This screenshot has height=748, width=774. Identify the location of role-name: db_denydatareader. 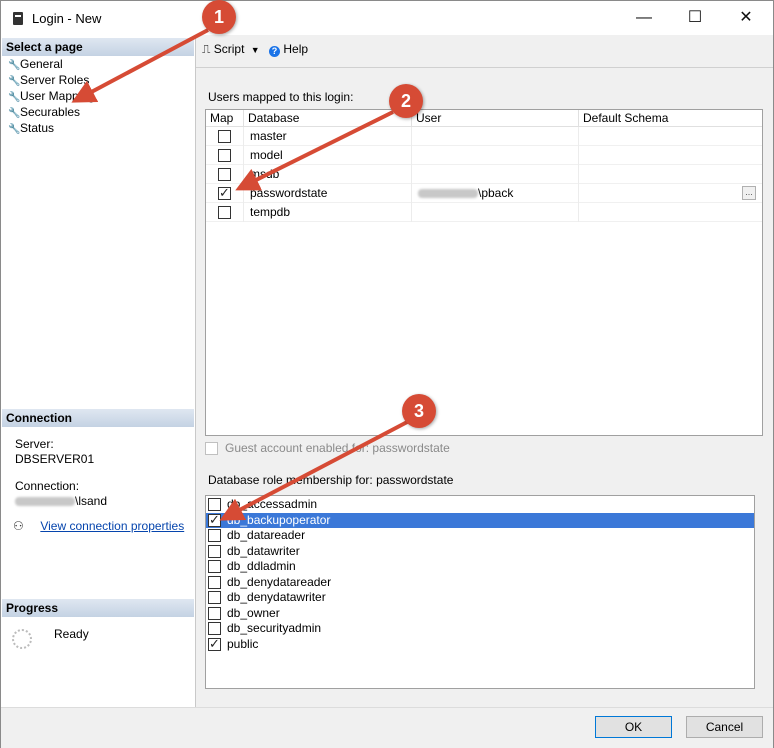
(279, 581).